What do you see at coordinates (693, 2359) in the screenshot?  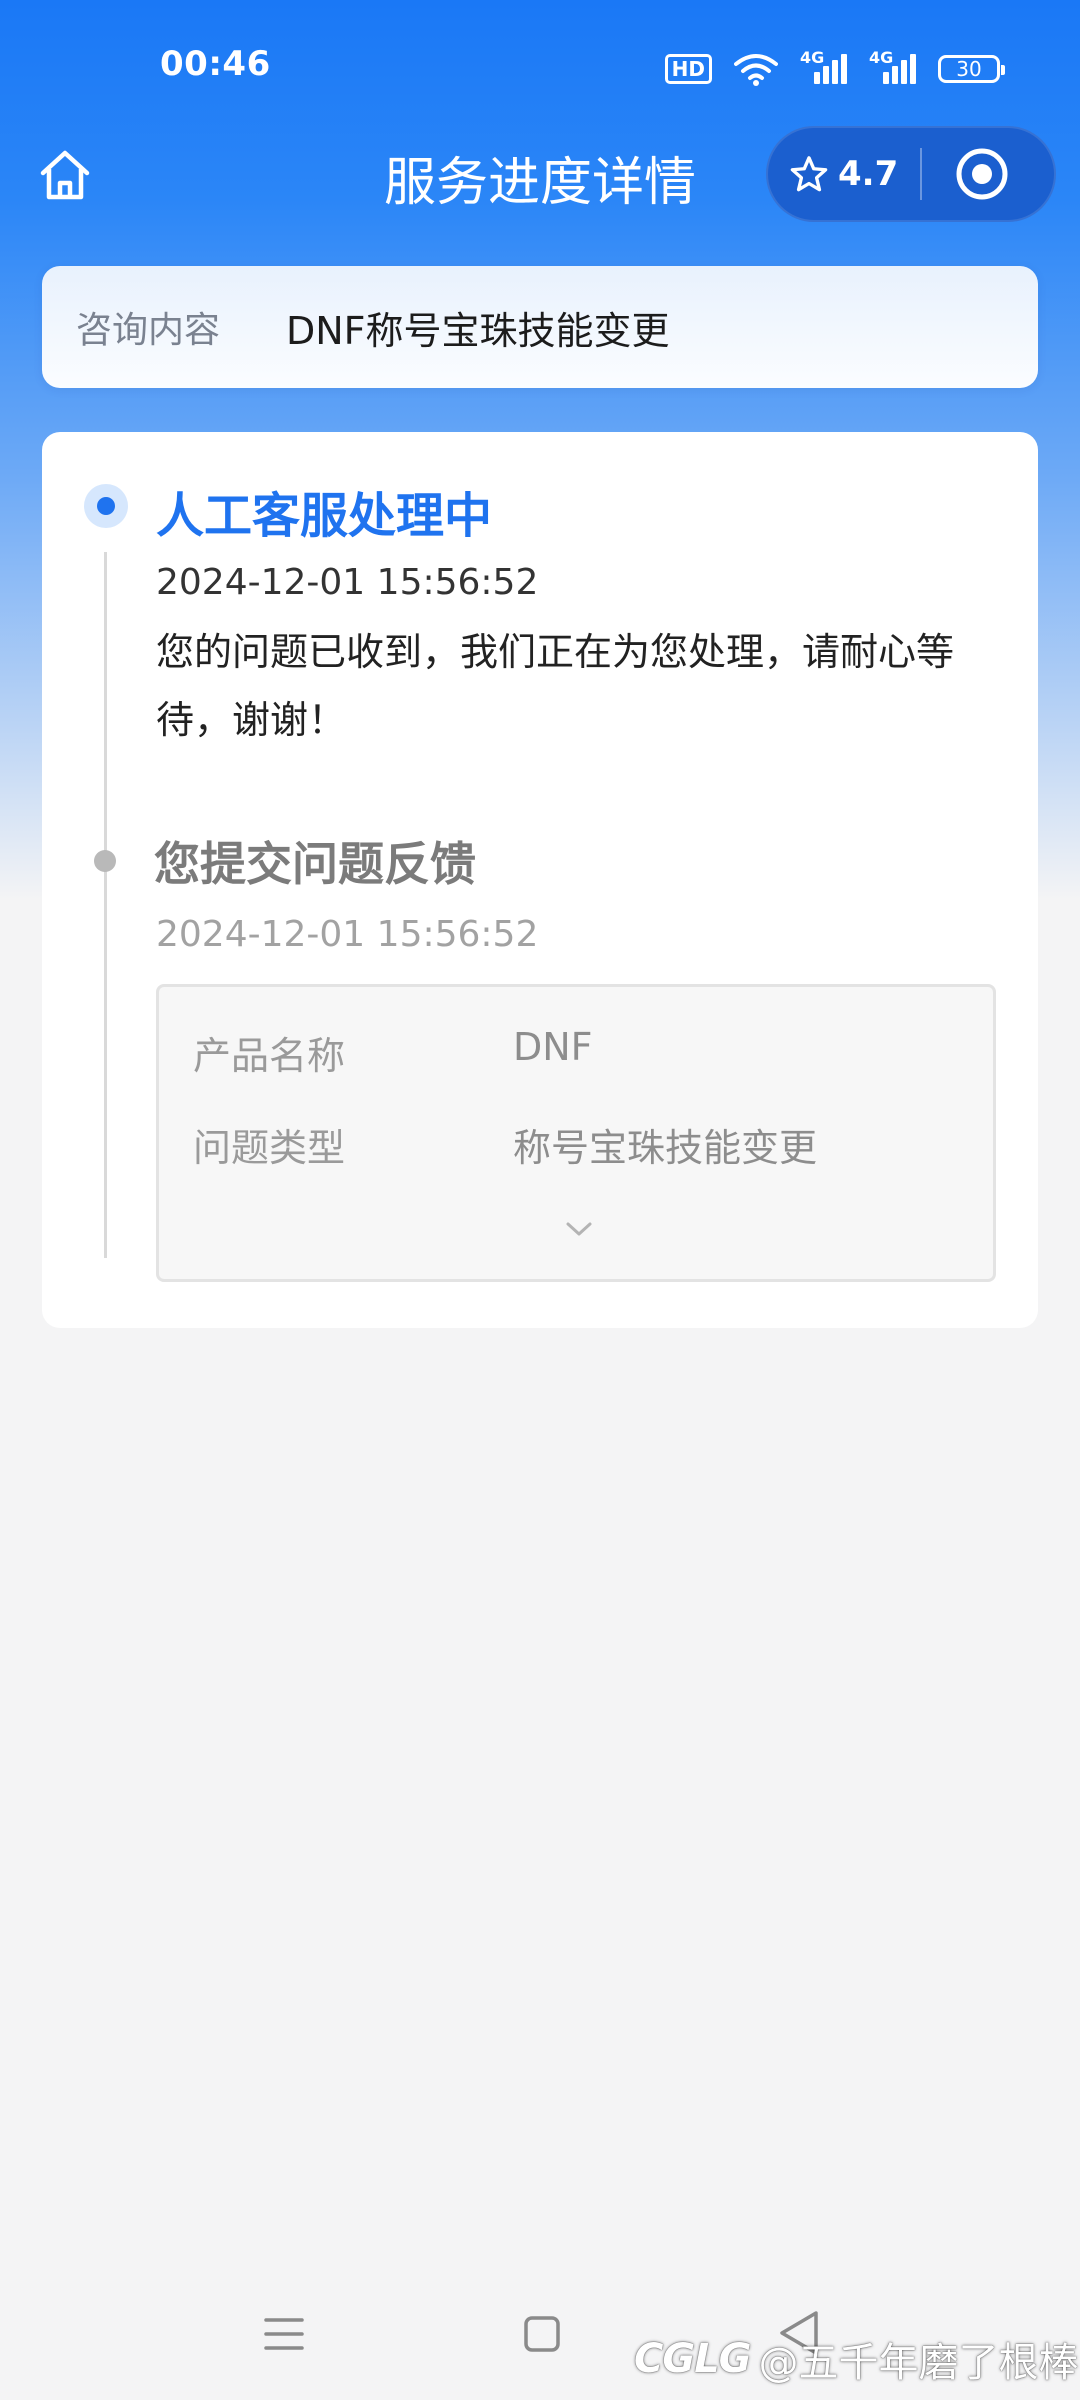 I see `watermark-logo: CGLG` at bounding box center [693, 2359].